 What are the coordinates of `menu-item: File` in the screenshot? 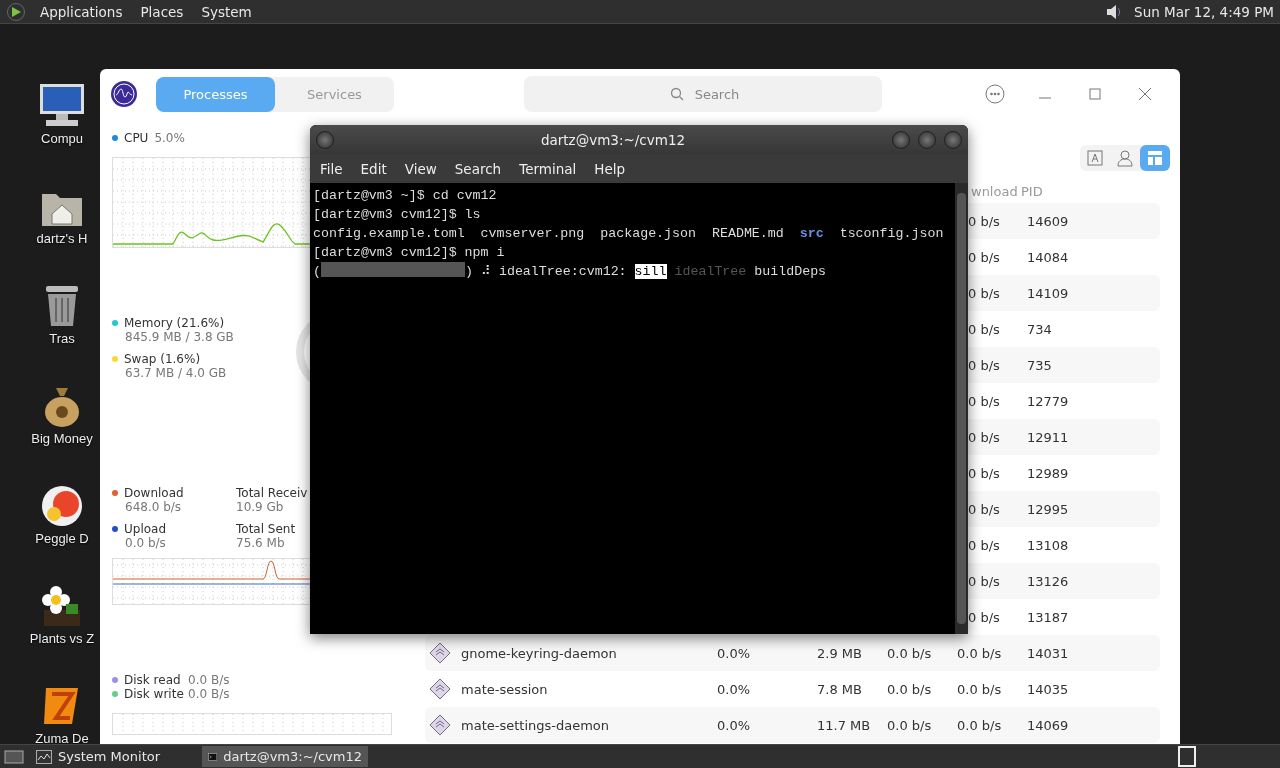 It's located at (331, 169).